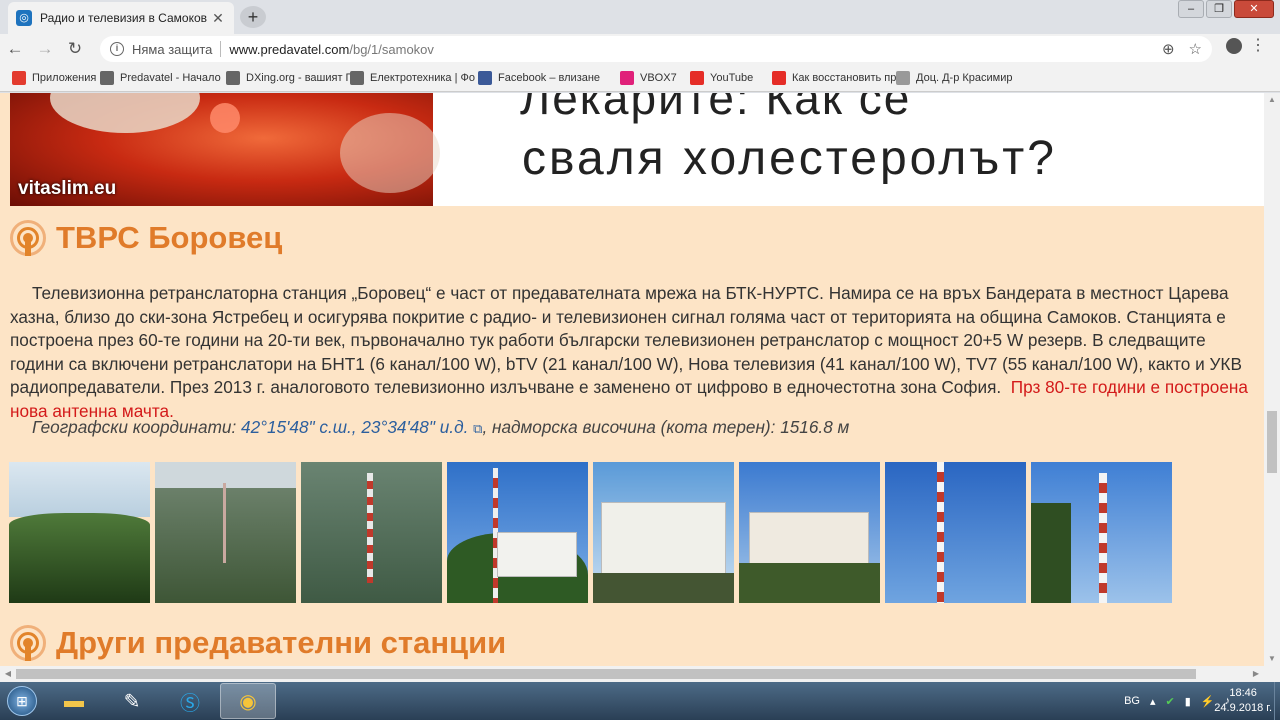  I want to click on network-icon: ▮, so click(1188, 701).